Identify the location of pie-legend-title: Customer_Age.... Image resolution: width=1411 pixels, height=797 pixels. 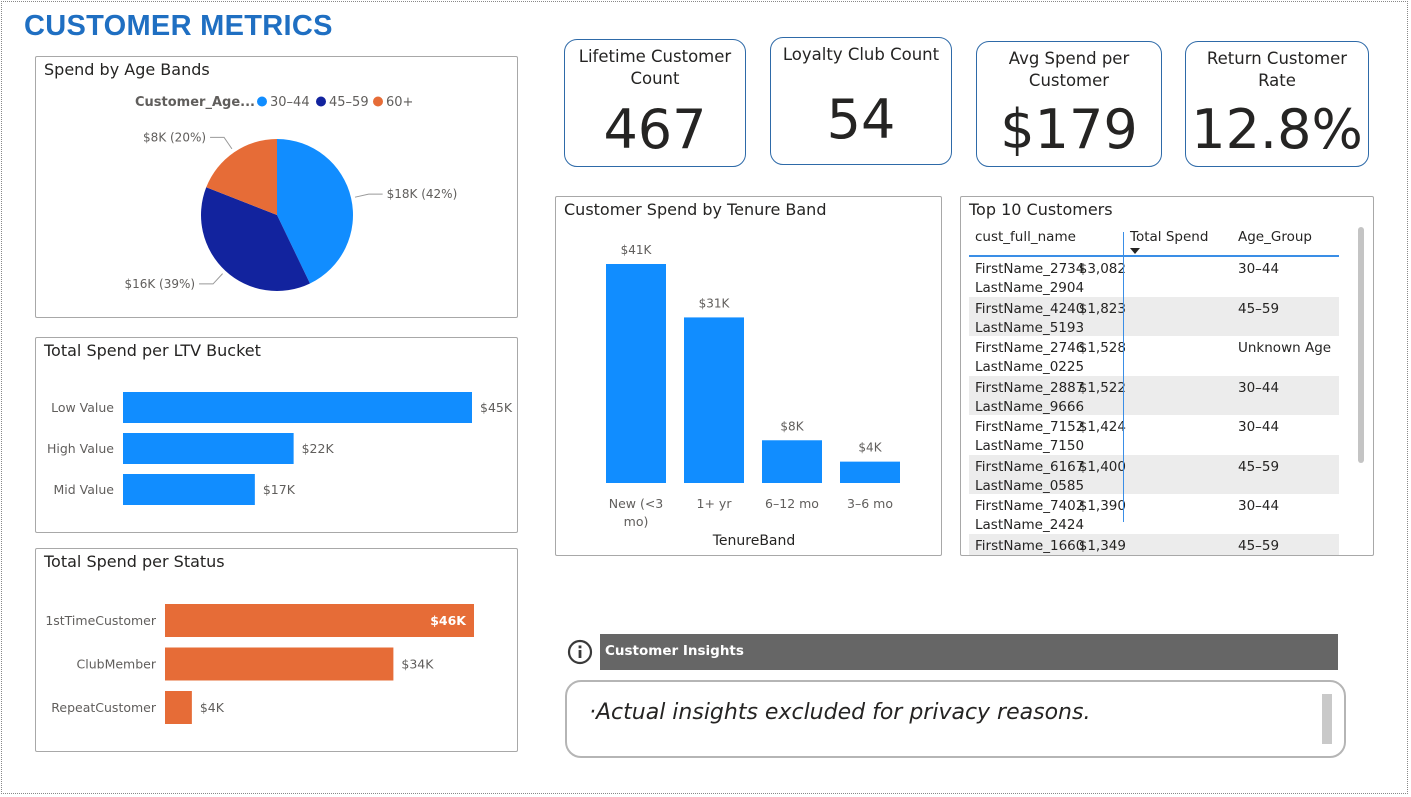
(195, 102).